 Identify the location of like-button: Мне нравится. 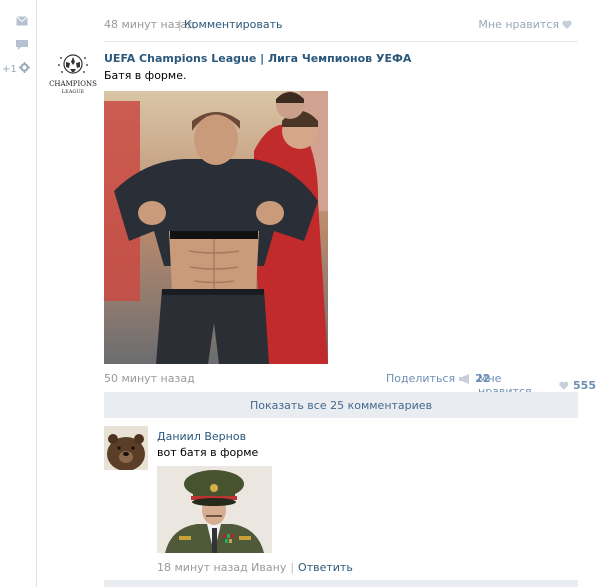
(525, 24).